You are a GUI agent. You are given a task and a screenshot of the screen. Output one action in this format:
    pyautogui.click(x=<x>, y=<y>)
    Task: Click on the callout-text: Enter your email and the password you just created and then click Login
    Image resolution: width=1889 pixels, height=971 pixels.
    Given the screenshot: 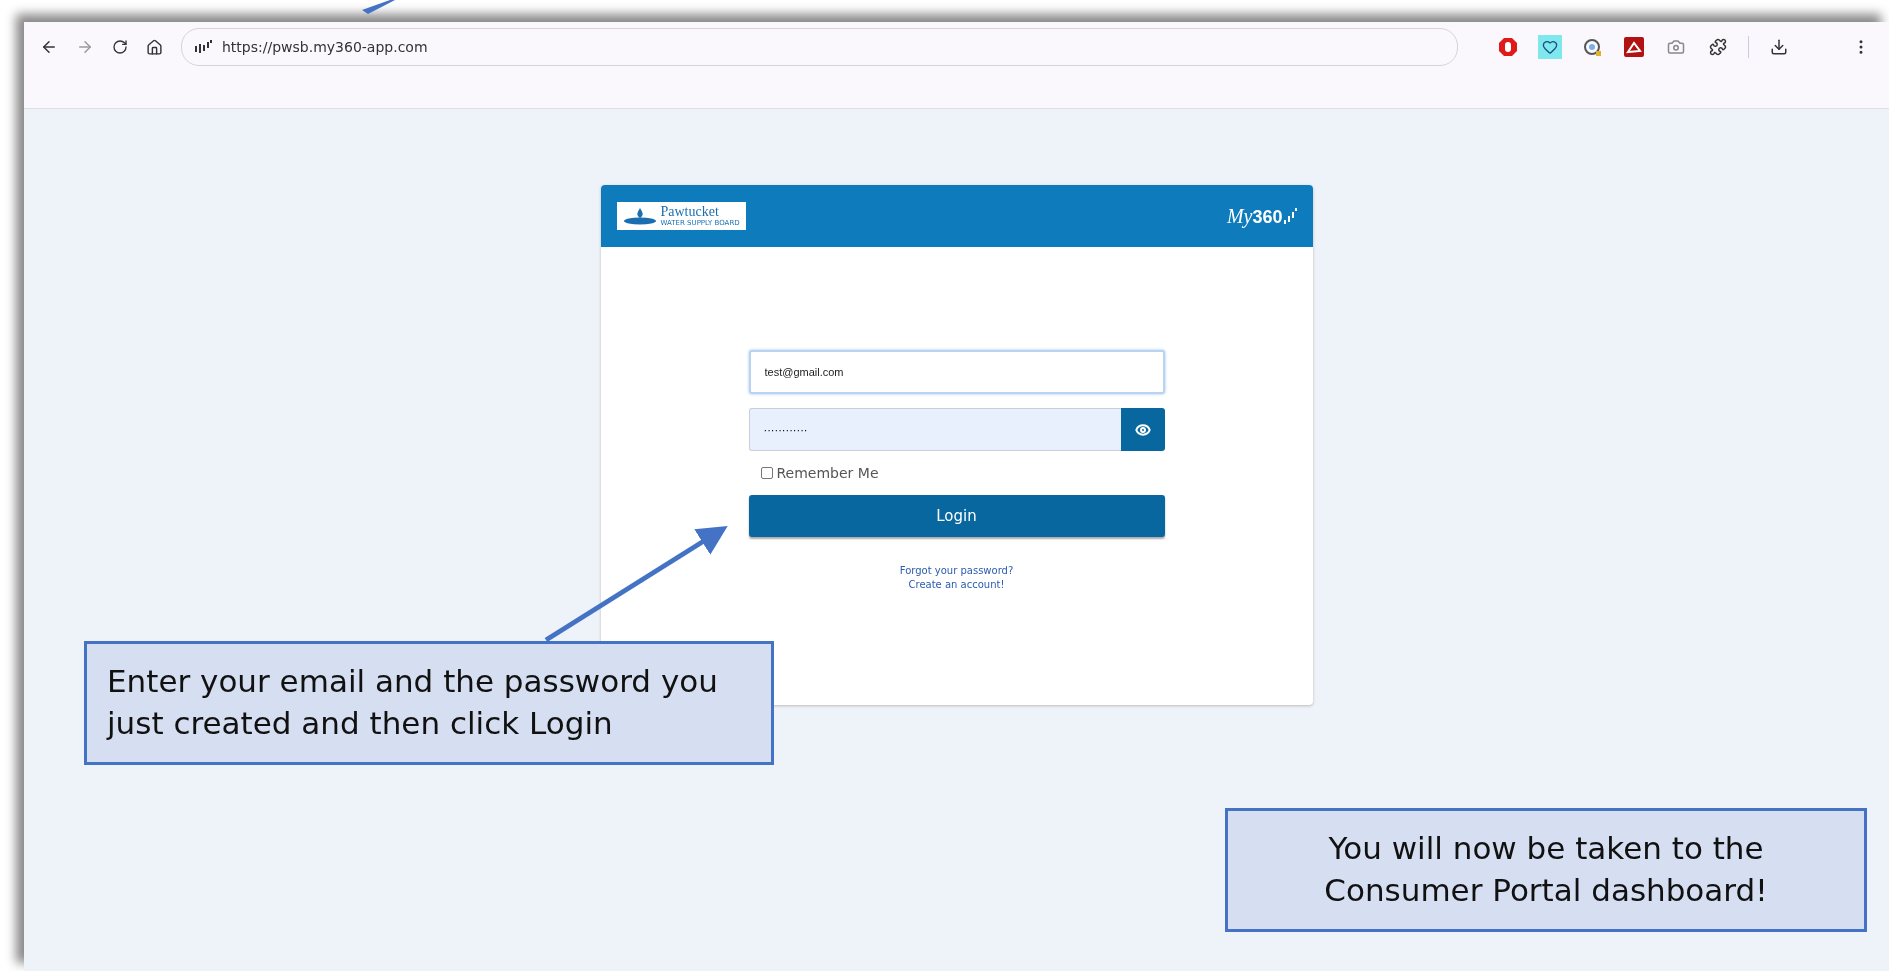 What is the action you would take?
    pyautogui.click(x=429, y=703)
    